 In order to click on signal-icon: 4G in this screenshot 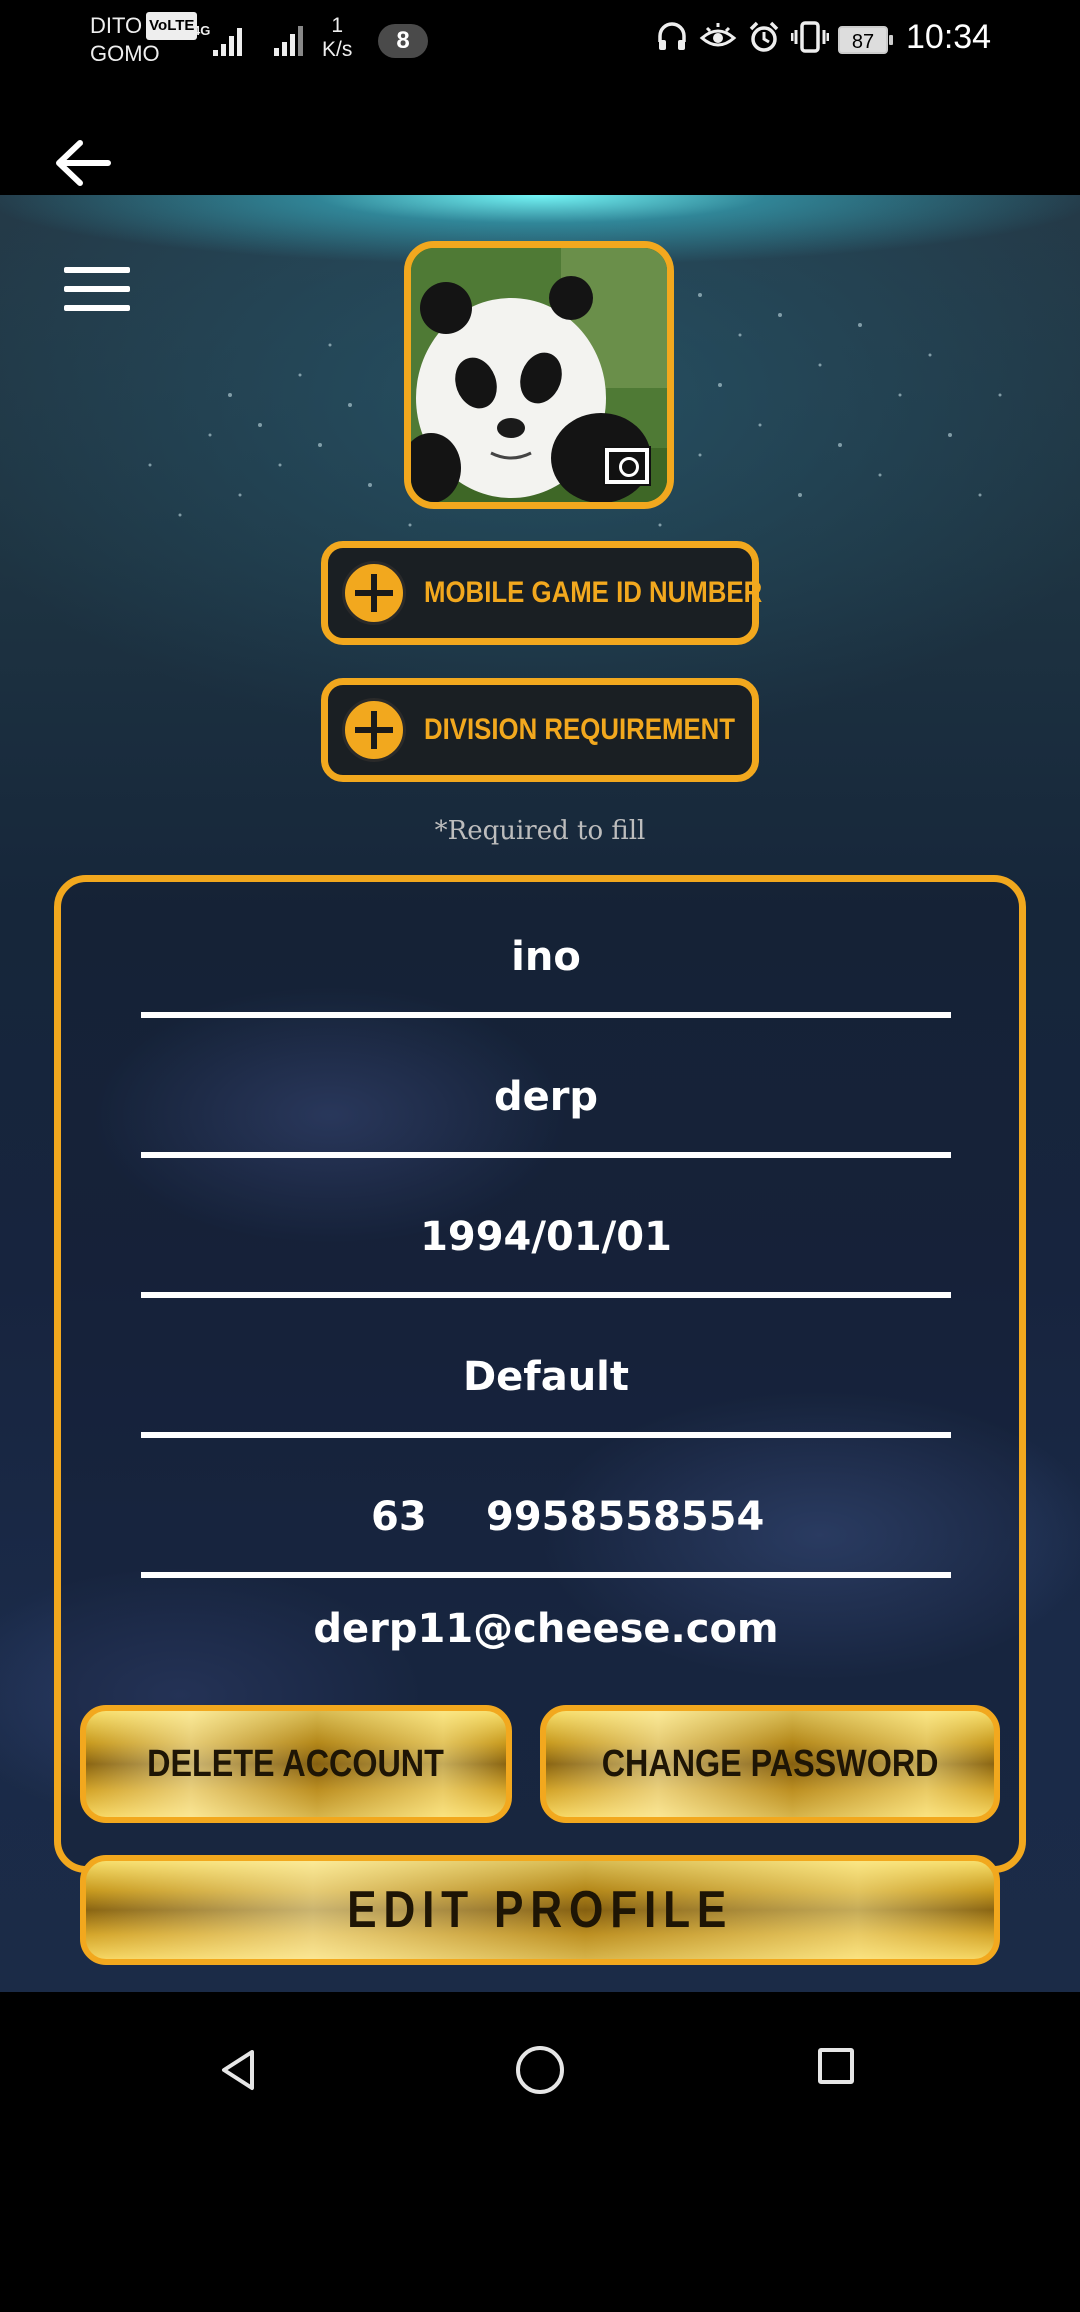, I will do `click(217, 39)`.